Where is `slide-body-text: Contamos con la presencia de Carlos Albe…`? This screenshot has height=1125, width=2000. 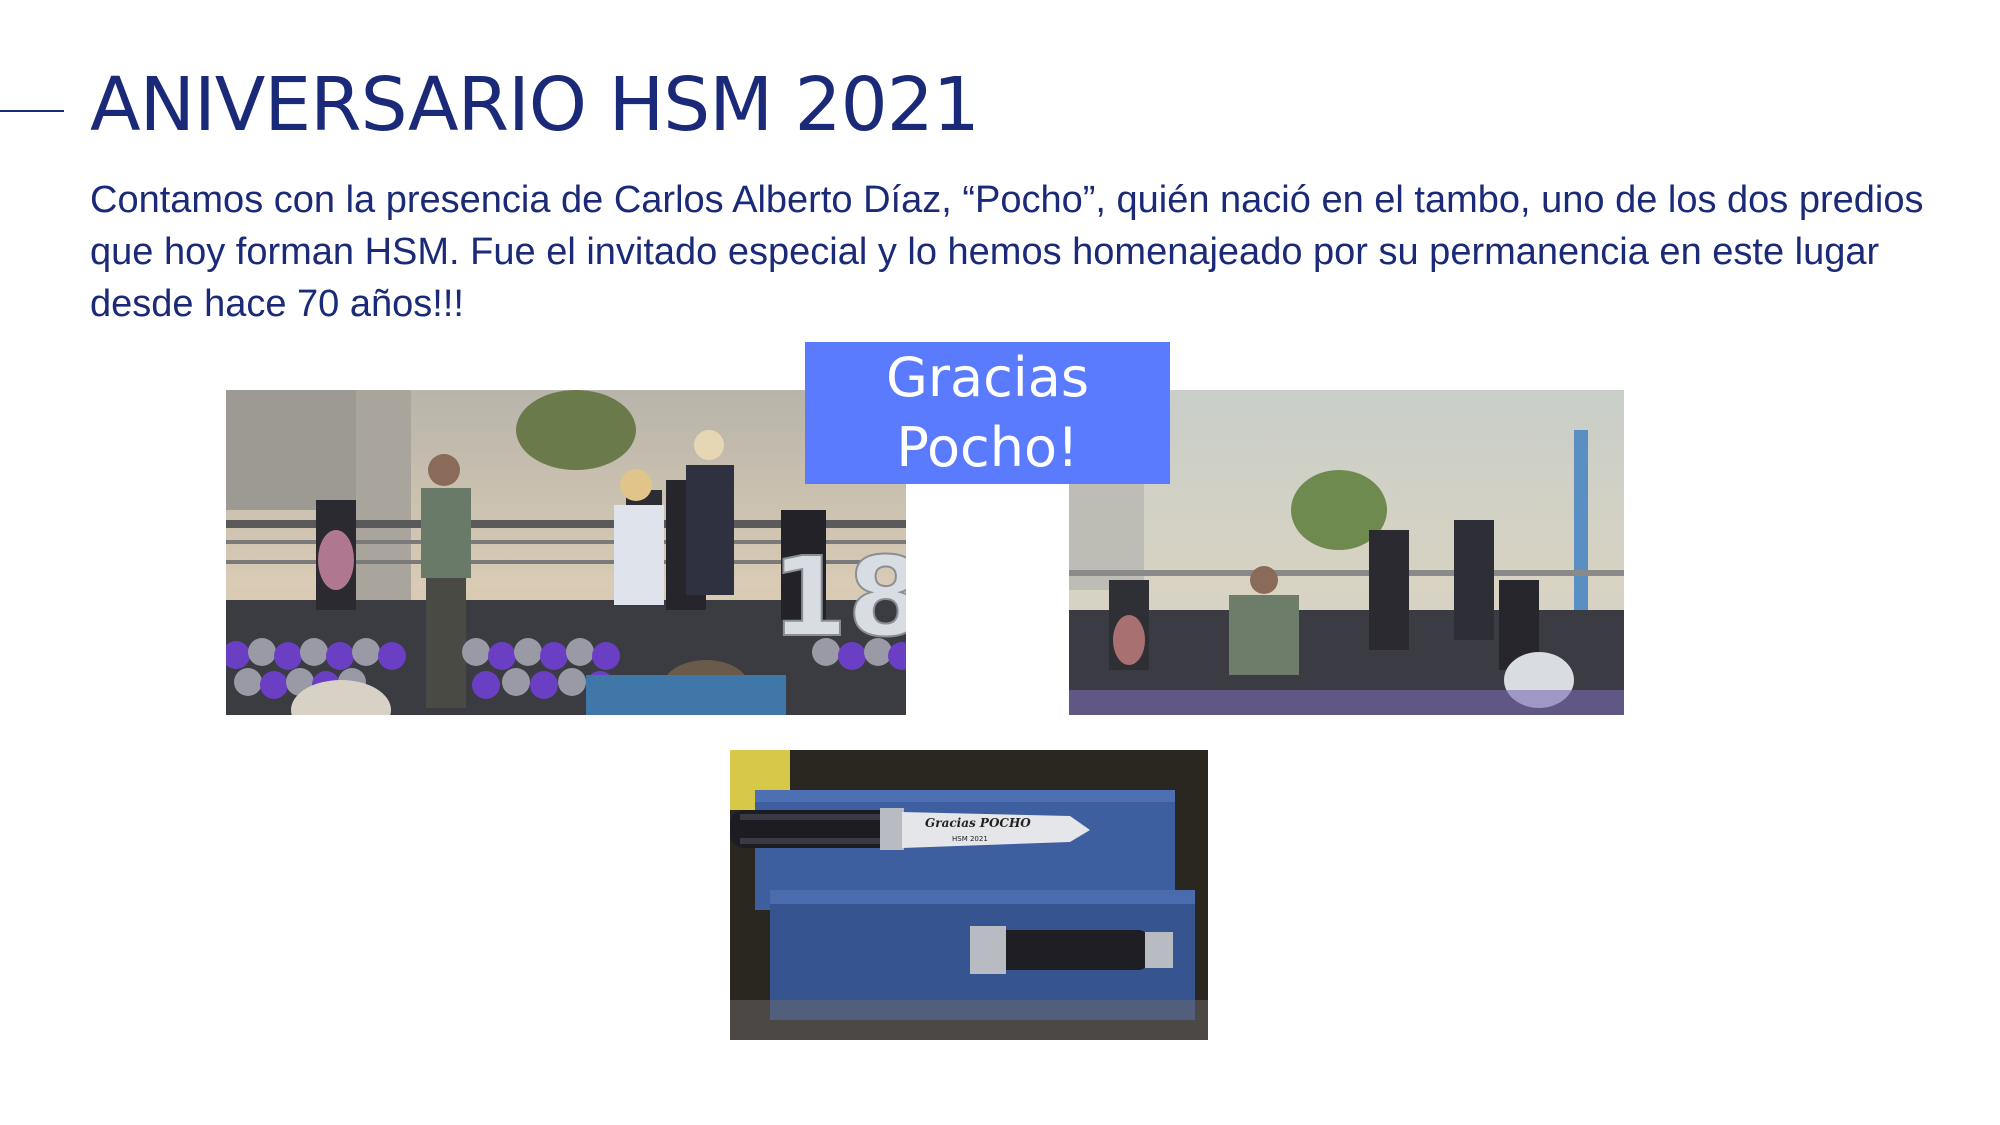
slide-body-text: Contamos con la presencia de Carlos Albe… is located at coordinates (1007, 252).